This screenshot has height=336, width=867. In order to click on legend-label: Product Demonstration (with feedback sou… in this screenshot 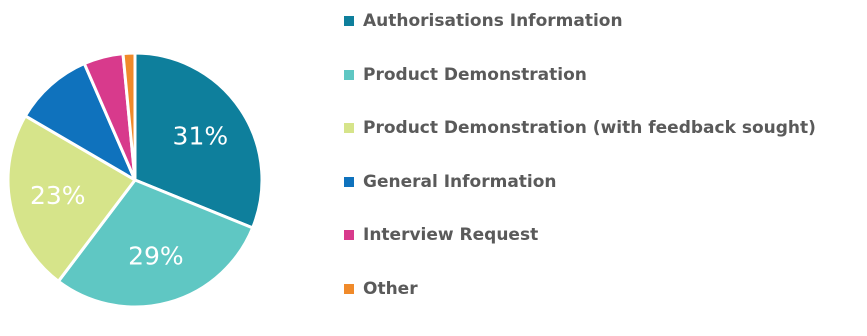, I will do `click(589, 128)`.